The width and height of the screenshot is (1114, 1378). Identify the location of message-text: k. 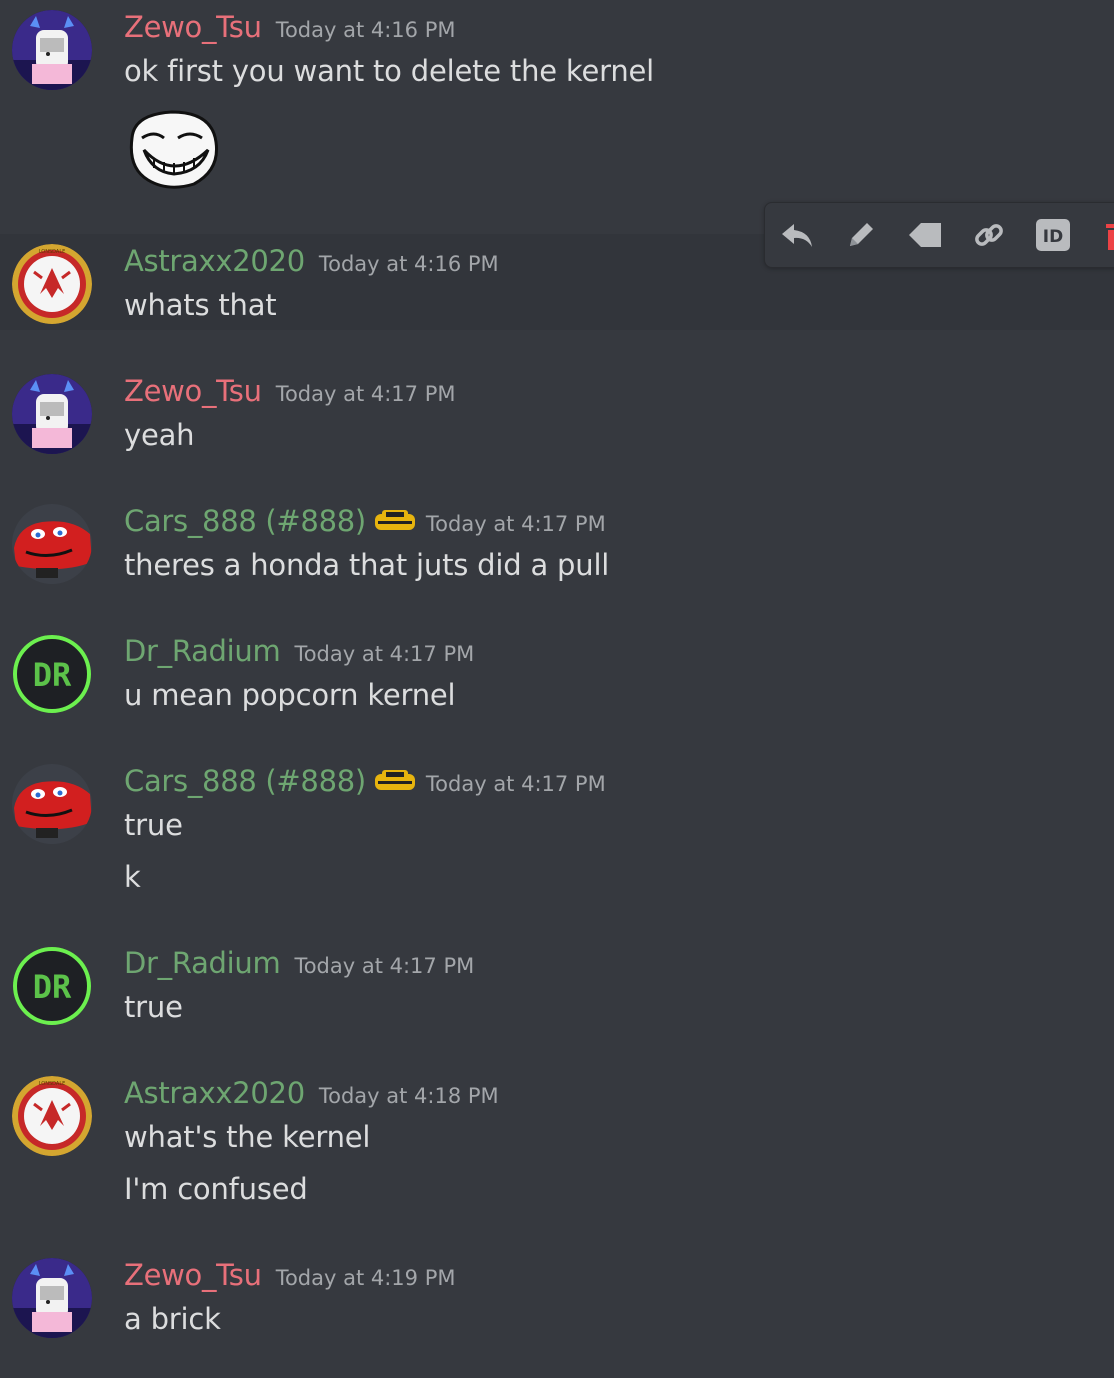
(132, 877).